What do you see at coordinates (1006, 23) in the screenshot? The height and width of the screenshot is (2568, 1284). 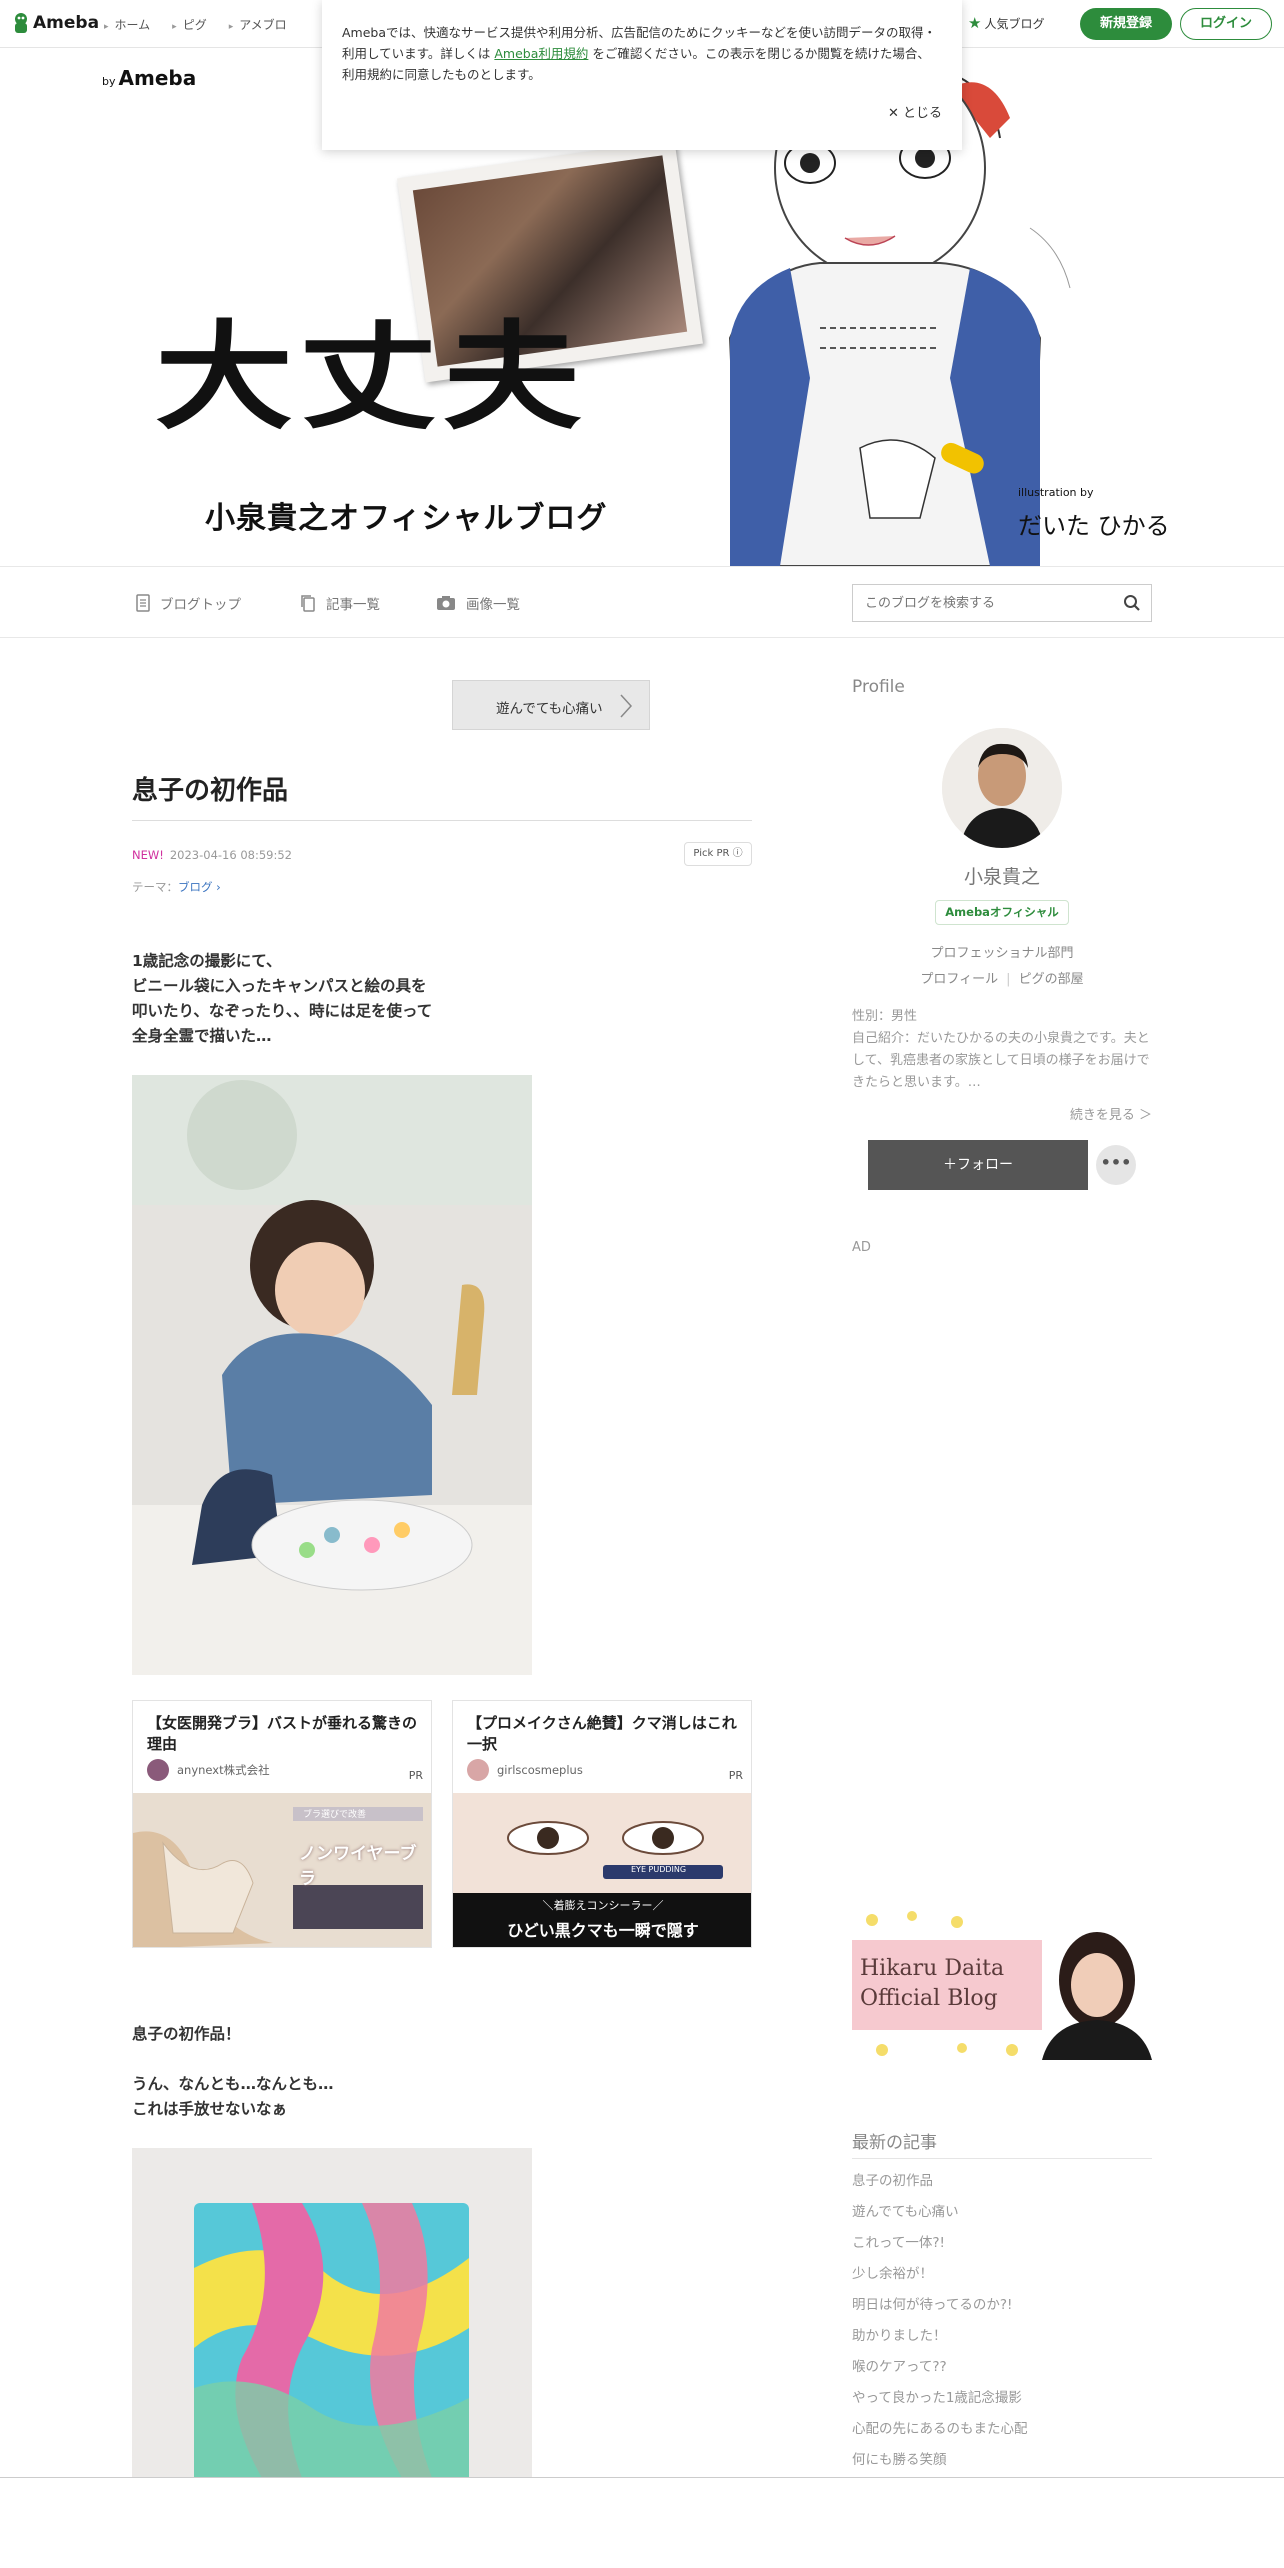 I see `popular-blog-link: ★ 人気ブログ` at bounding box center [1006, 23].